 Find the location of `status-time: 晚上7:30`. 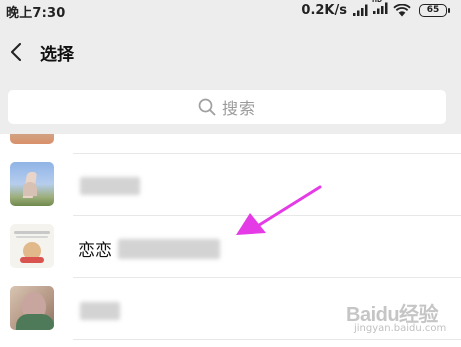

status-time: 晚上7:30 is located at coordinates (36, 13).